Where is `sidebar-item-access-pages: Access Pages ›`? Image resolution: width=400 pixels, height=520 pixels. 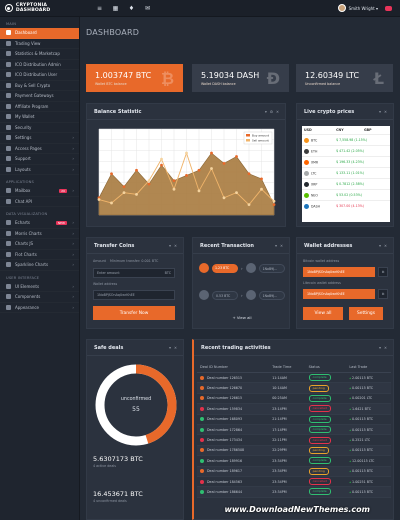
sidebar-item-access-pages: Access Pages › is located at coordinates (39, 149).